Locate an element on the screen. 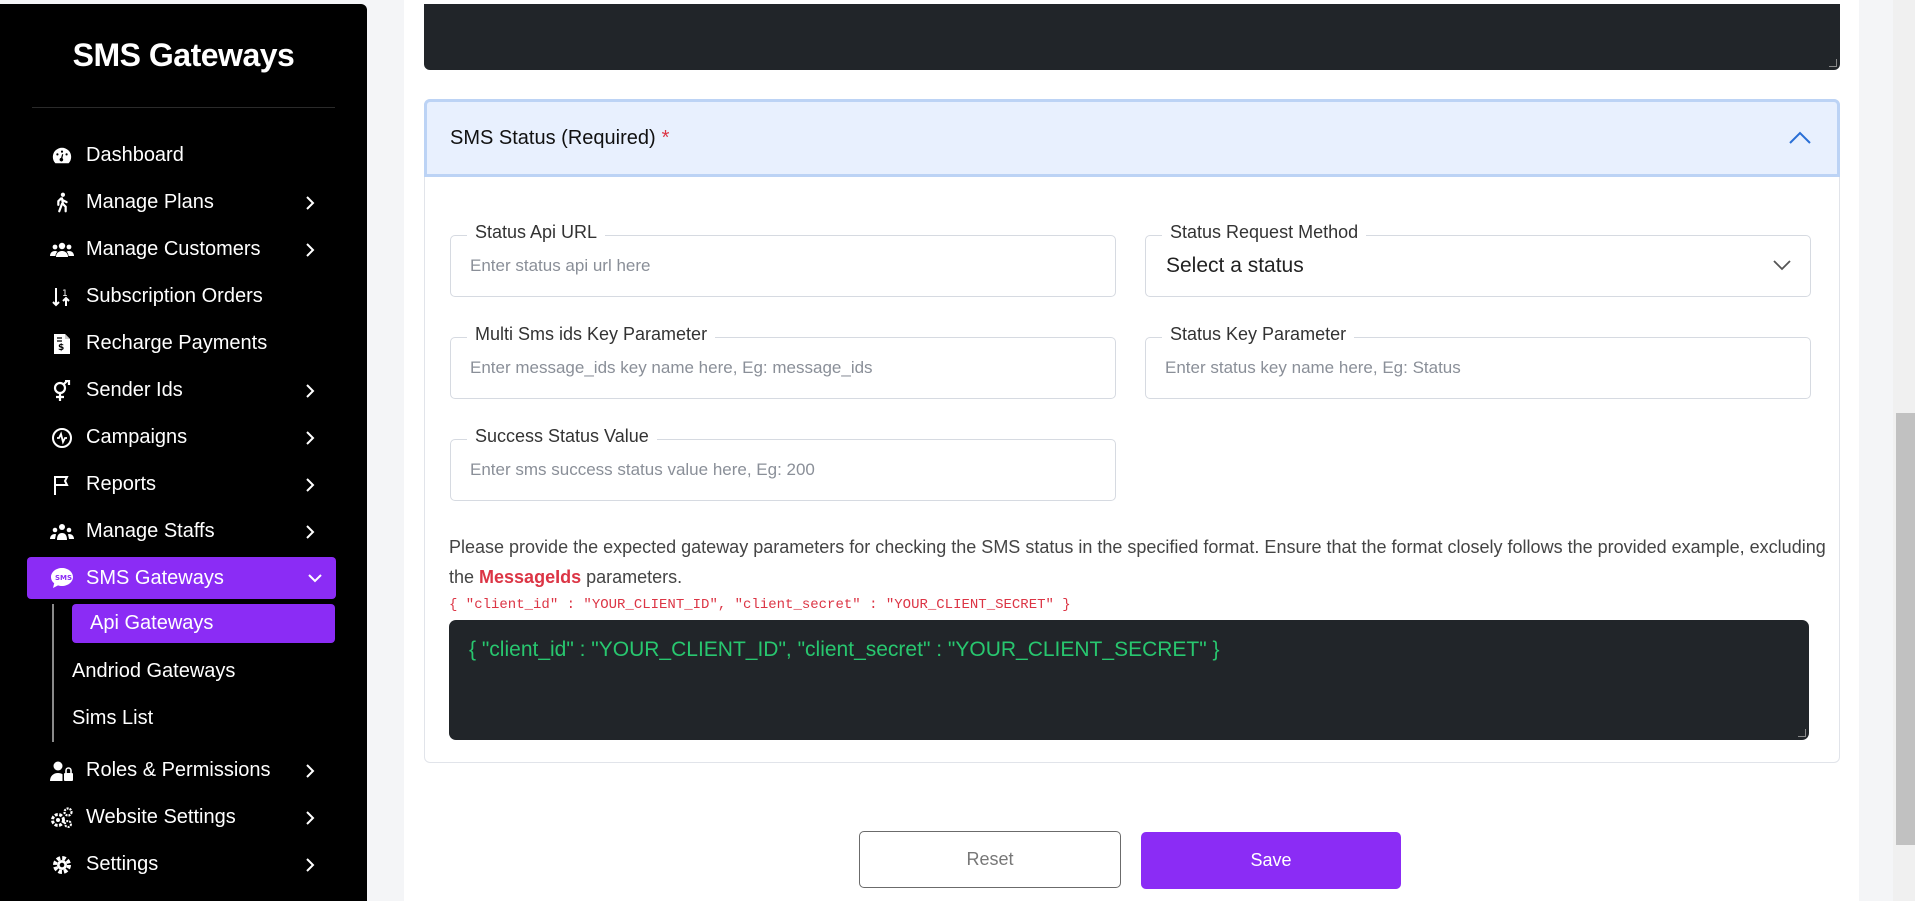  sidebar-item-campaigns: Campaigns is located at coordinates (183, 437).